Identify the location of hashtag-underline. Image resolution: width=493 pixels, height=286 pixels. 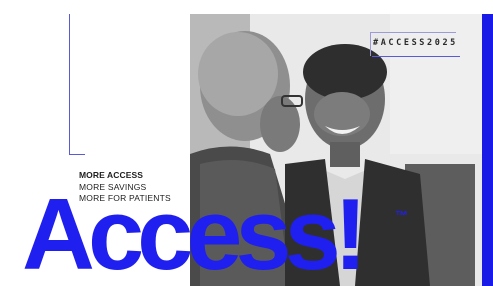
(416, 56).